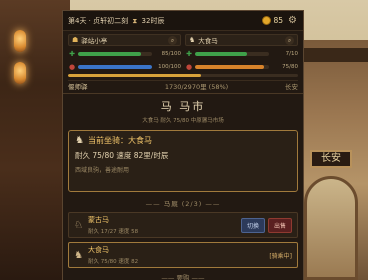 The image size is (368, 280). Describe the element at coordinates (94, 41) in the screenshot. I see `traveler-name: 驿站小亭` at that location.